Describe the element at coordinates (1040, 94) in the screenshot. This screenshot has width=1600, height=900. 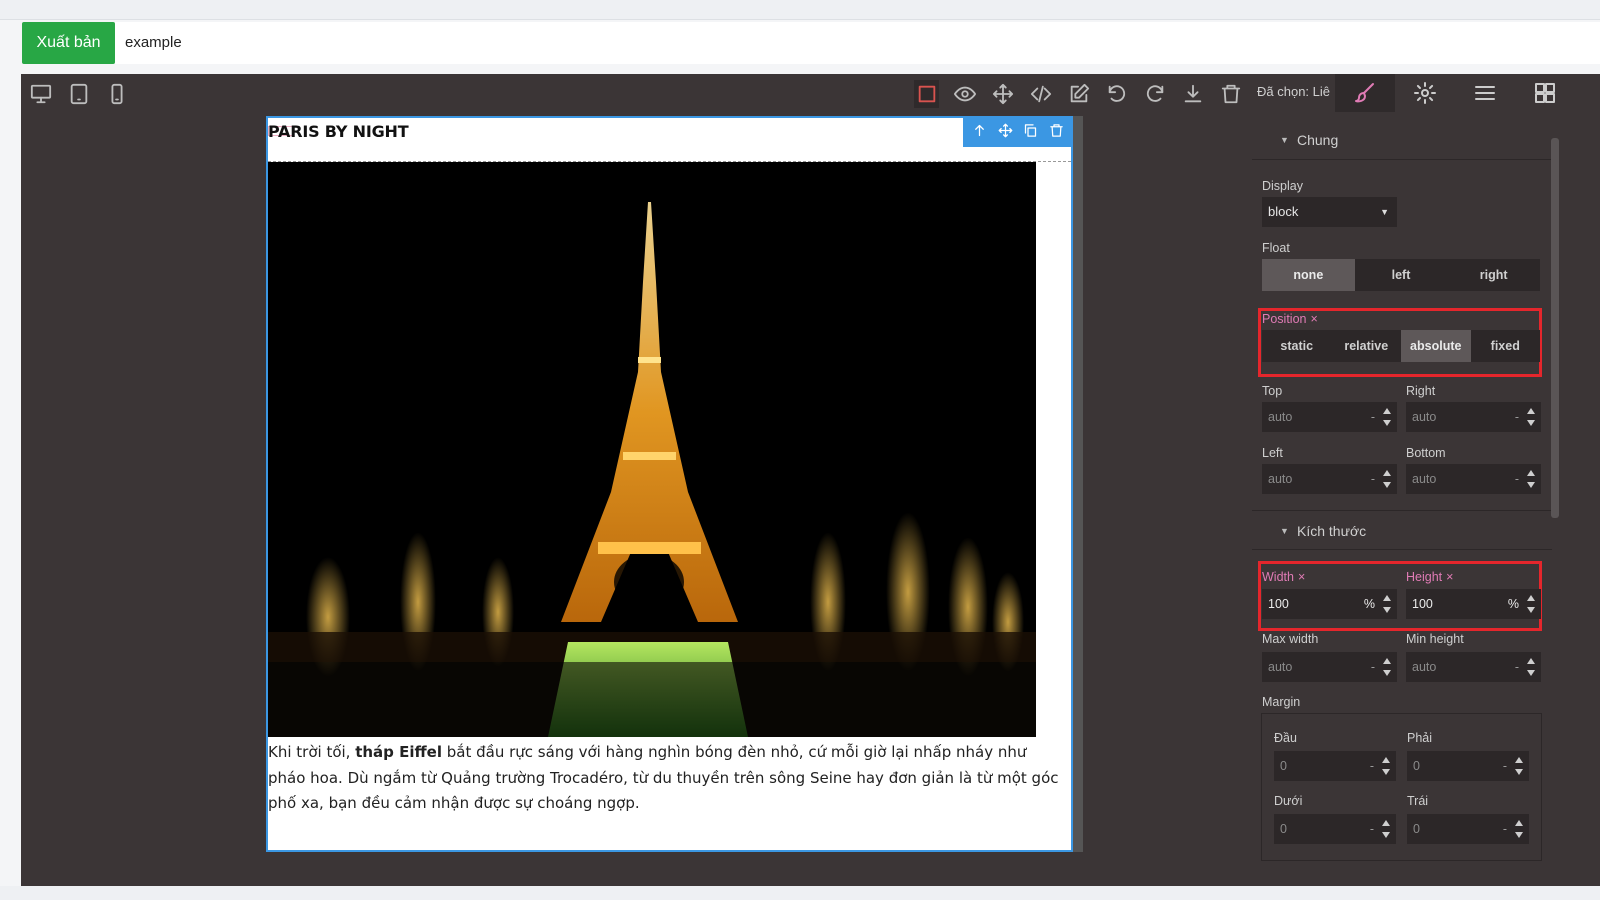
I see `code-icon` at that location.